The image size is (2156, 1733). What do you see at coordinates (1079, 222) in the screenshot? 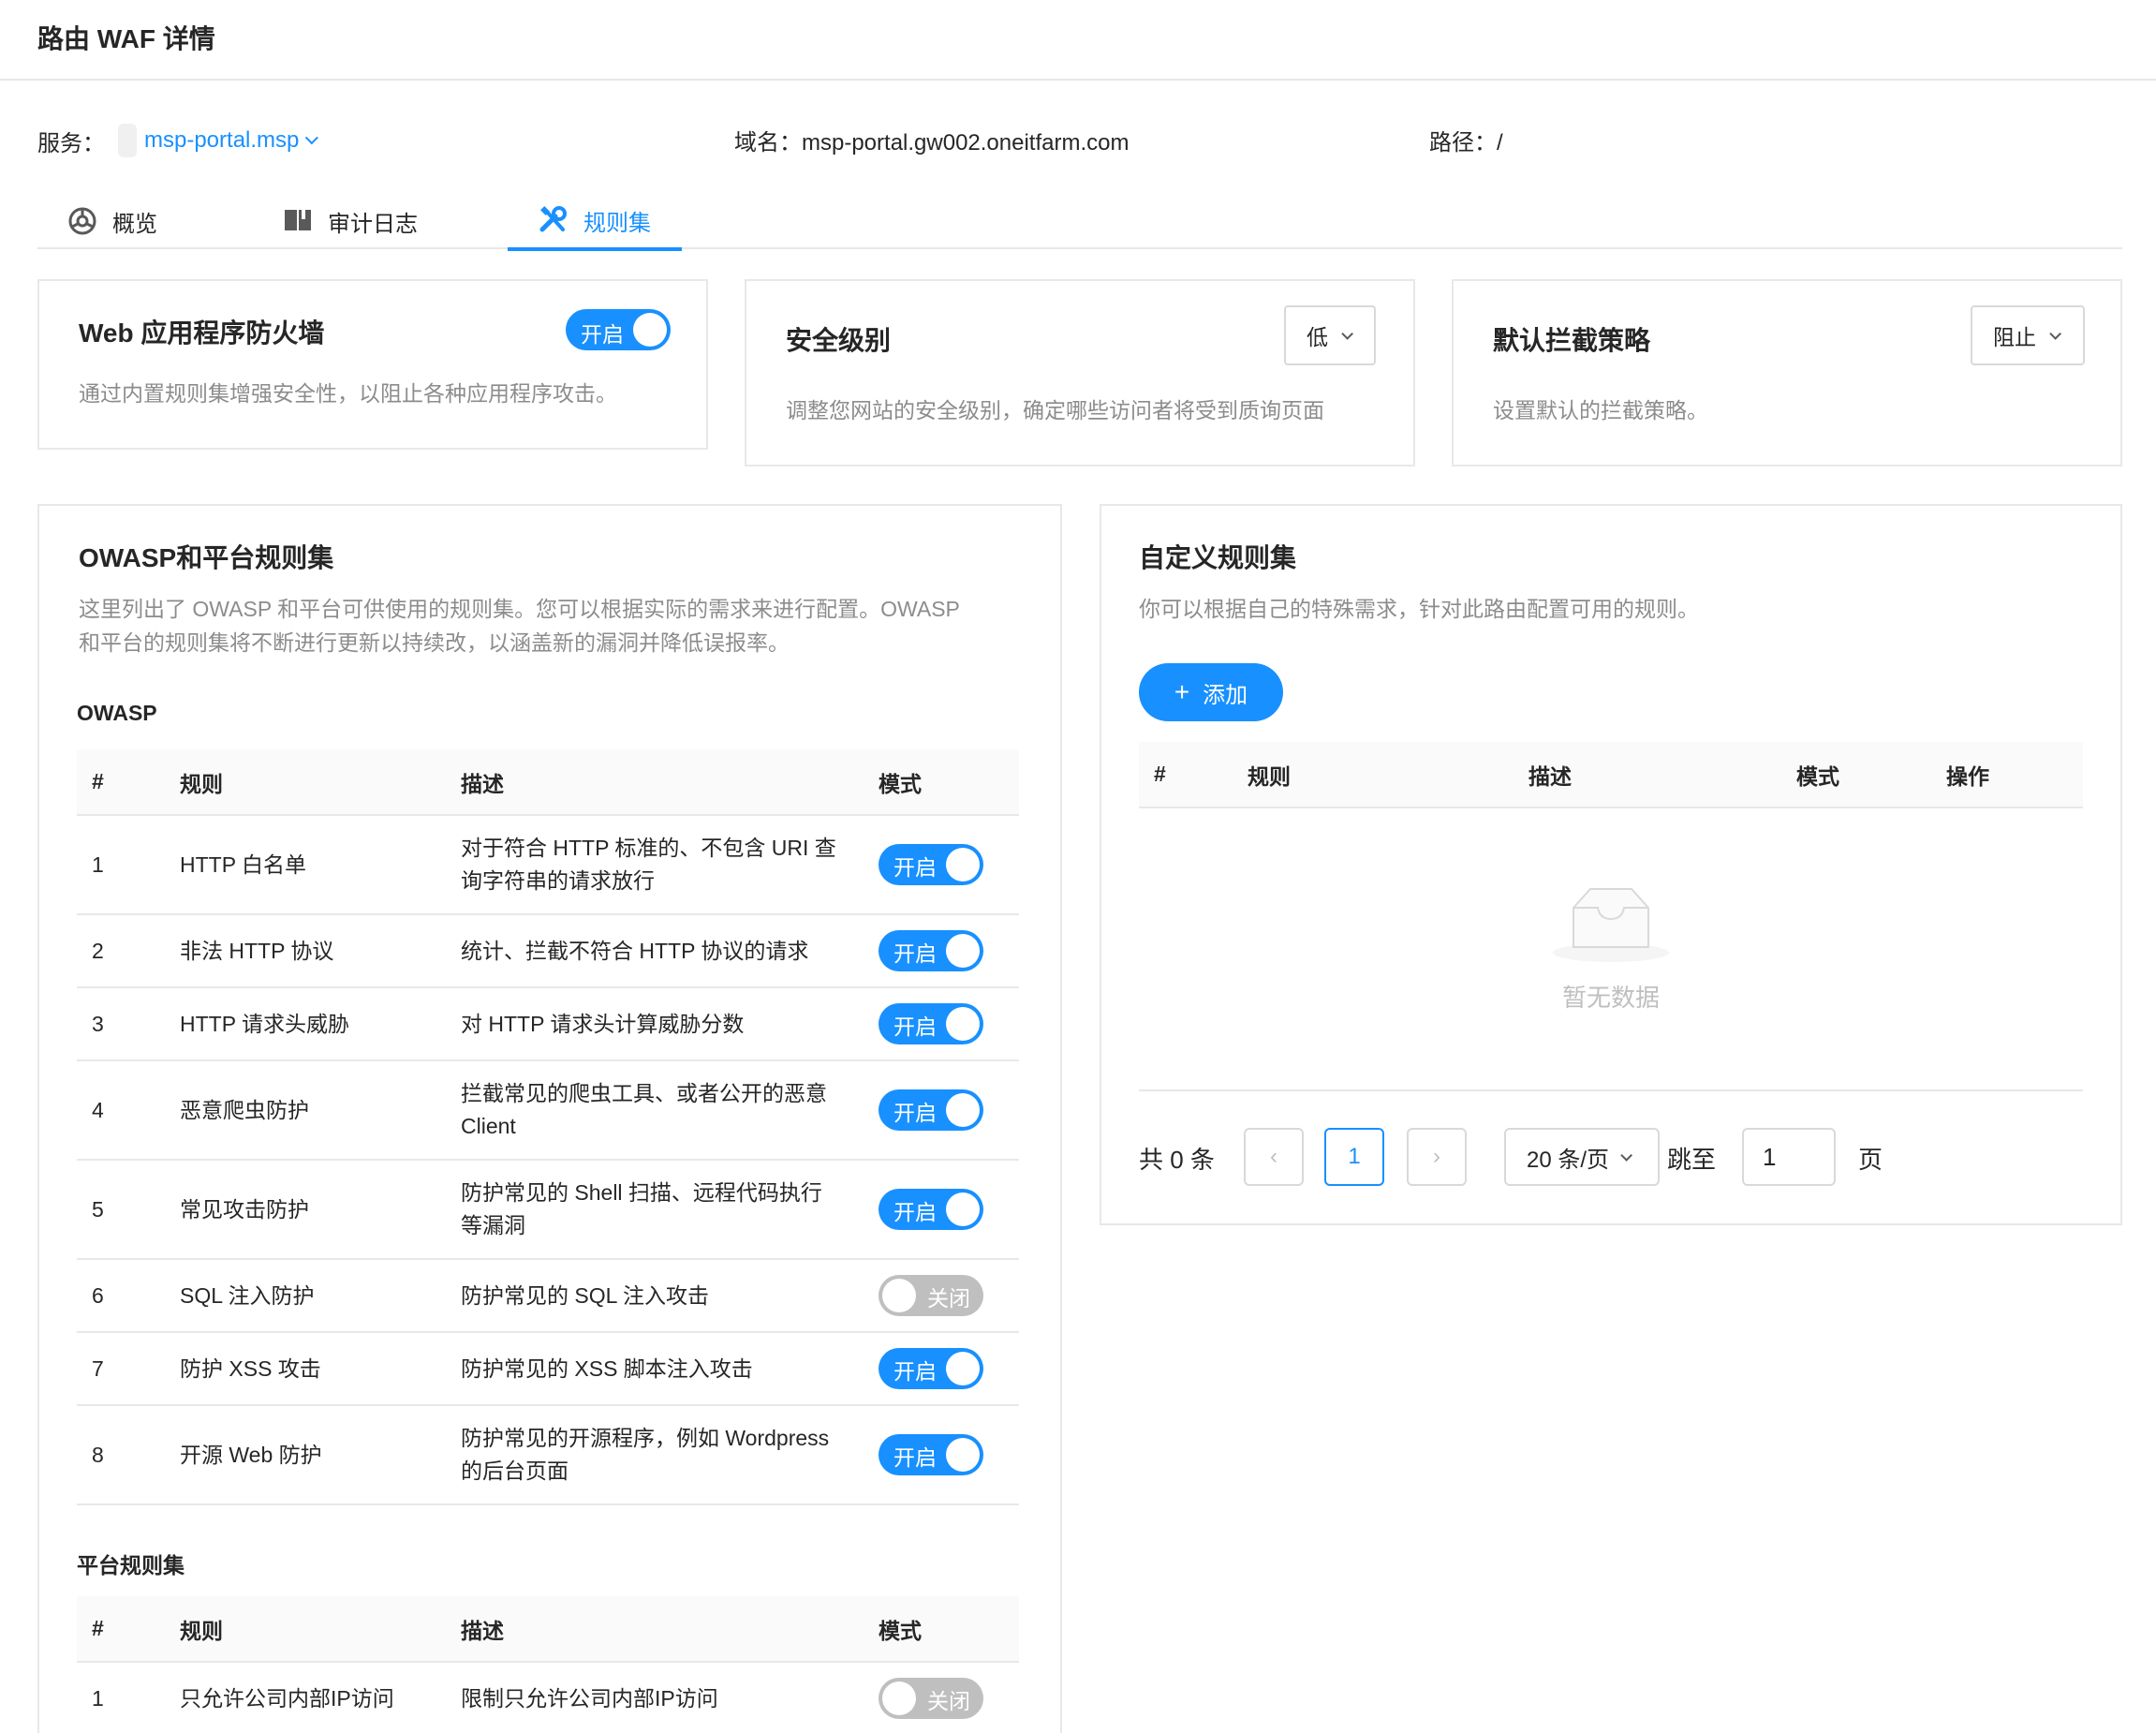
I see `tab-bar: 概览 审计日志 规则集` at bounding box center [1079, 222].